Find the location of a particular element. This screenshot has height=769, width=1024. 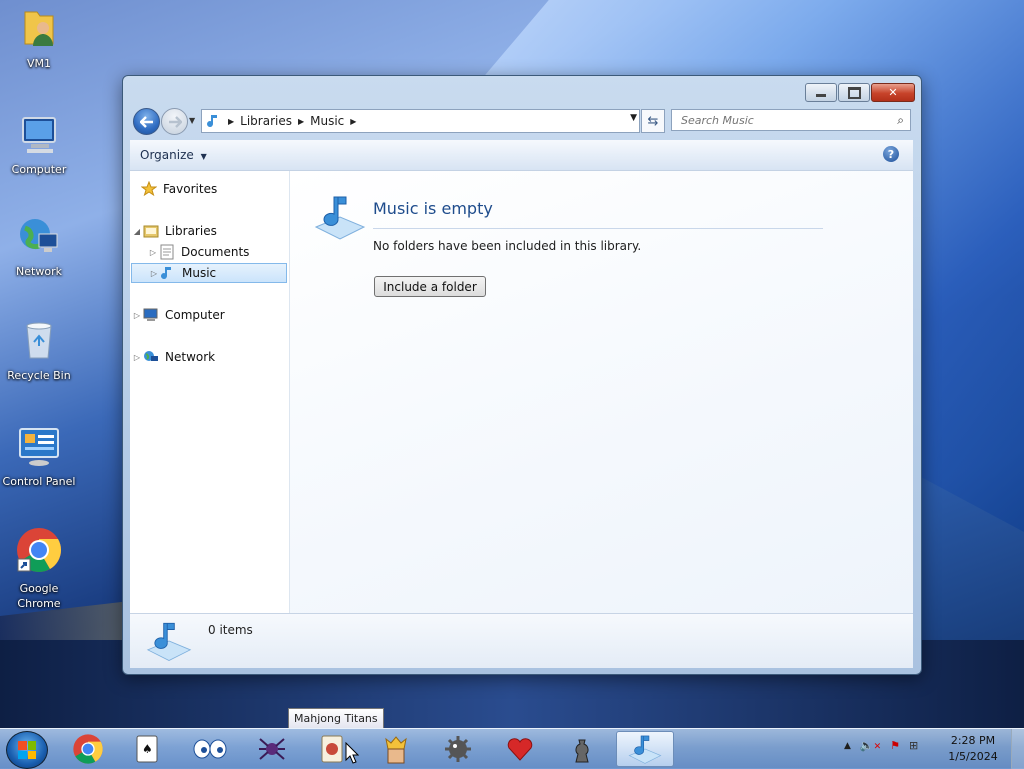

tree-item-documents: ▷ Documents is located at coordinates (217, 252).